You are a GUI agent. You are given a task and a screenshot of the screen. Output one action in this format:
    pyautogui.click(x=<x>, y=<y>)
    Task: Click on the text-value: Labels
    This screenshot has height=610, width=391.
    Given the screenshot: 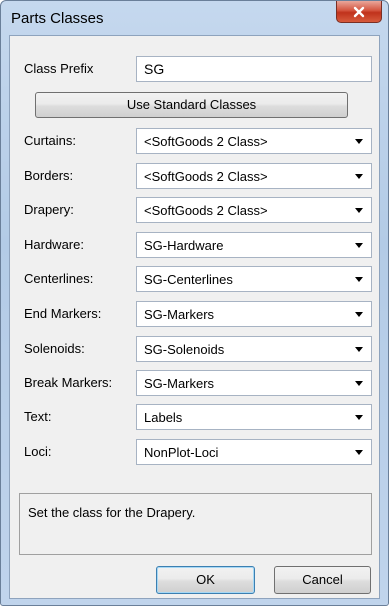 What is the action you would take?
    pyautogui.click(x=163, y=417)
    